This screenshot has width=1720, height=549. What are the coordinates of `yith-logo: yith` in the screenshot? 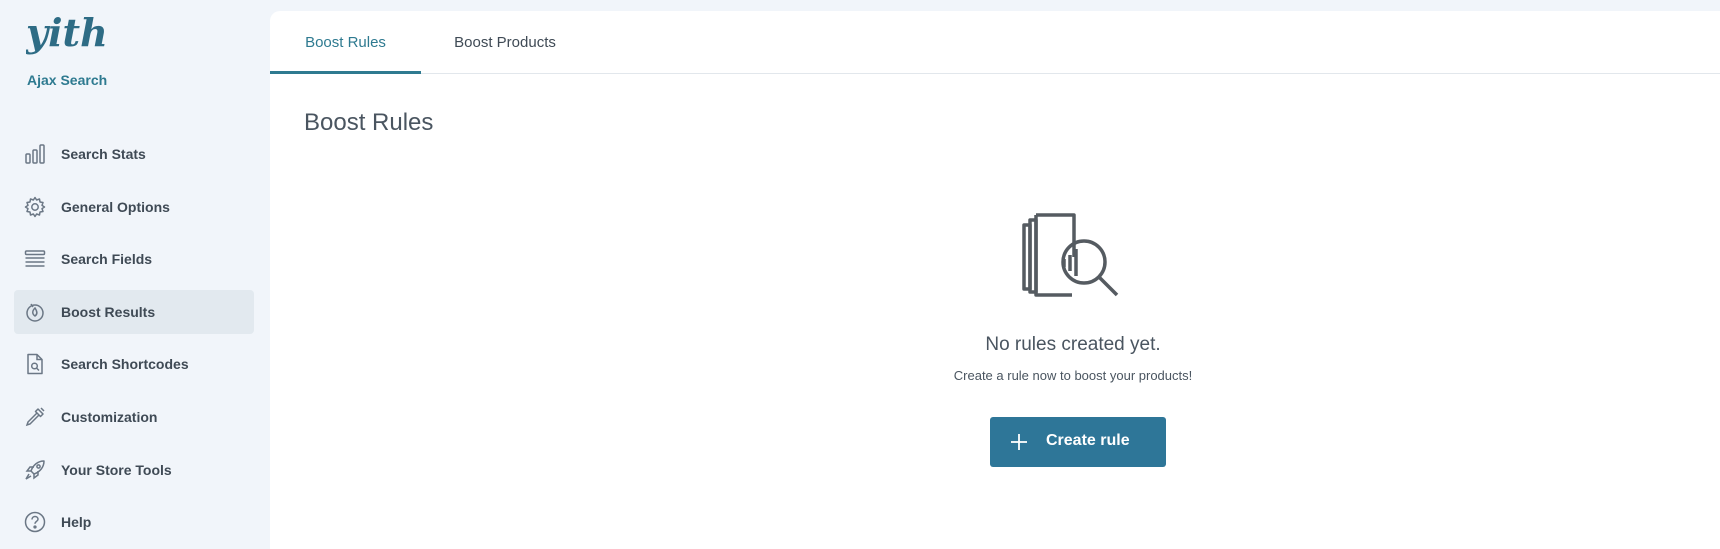 It's located at (66, 36).